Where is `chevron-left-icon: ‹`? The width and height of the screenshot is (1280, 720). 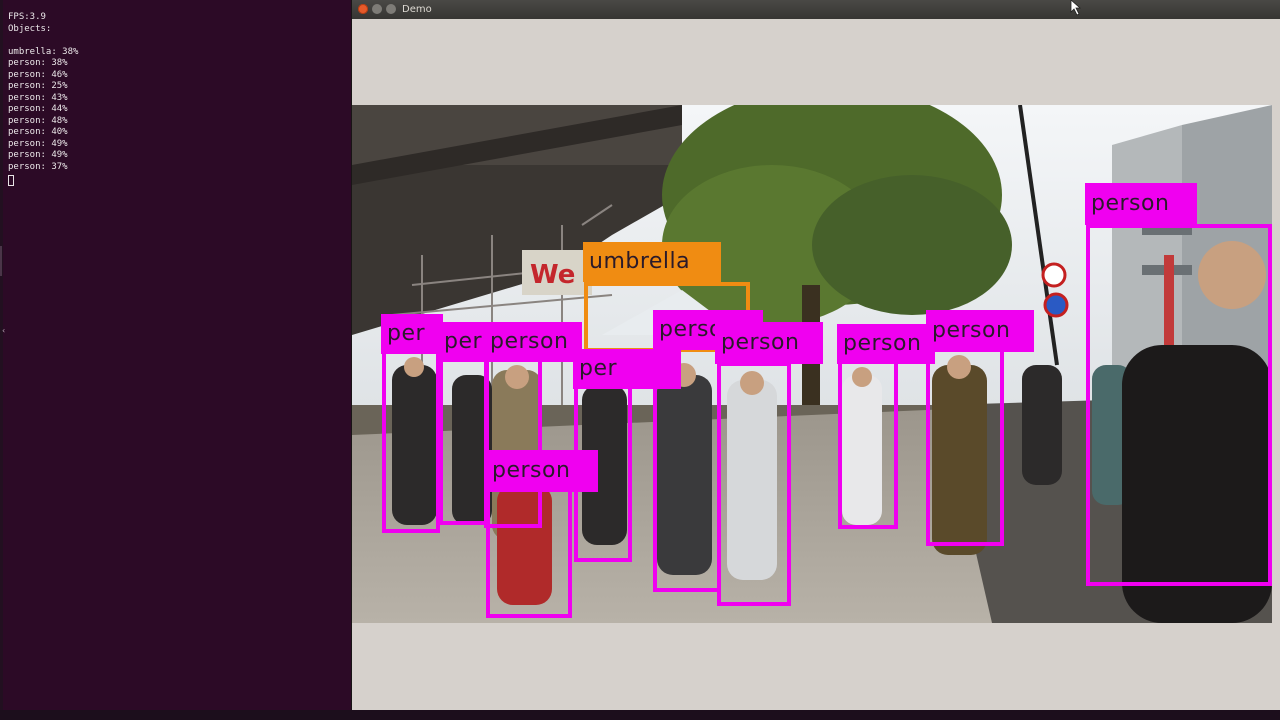
chevron-left-icon: ‹ is located at coordinates (4, 331).